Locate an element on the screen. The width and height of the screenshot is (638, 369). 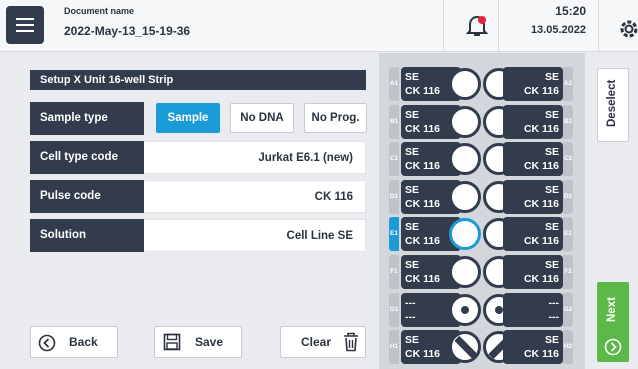
document-name-label: Document name is located at coordinates (99, 11).